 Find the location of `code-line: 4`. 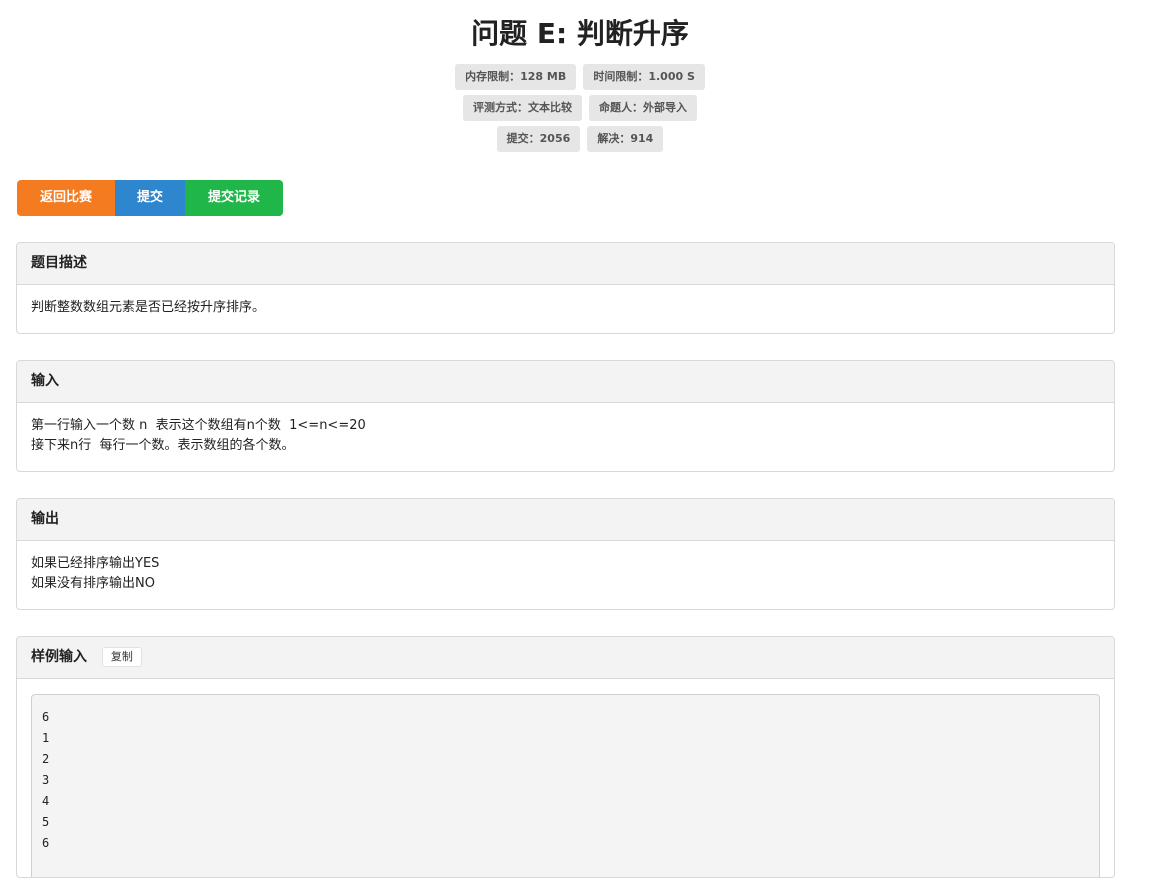

code-line: 4 is located at coordinates (46, 801).